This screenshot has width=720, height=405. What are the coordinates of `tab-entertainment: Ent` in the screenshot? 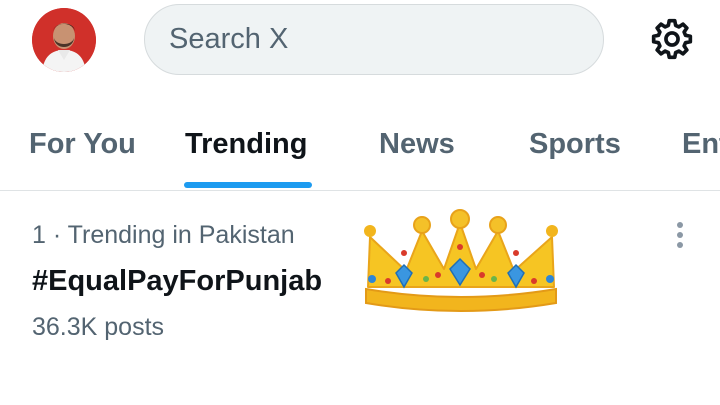 It's located at (701, 144).